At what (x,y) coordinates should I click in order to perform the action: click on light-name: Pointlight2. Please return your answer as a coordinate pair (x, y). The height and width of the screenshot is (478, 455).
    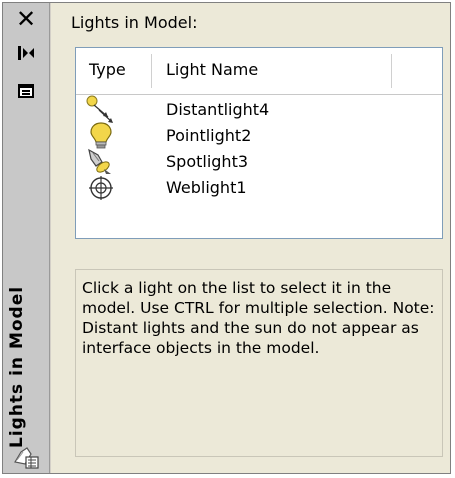
    Looking at the image, I should click on (209, 135).